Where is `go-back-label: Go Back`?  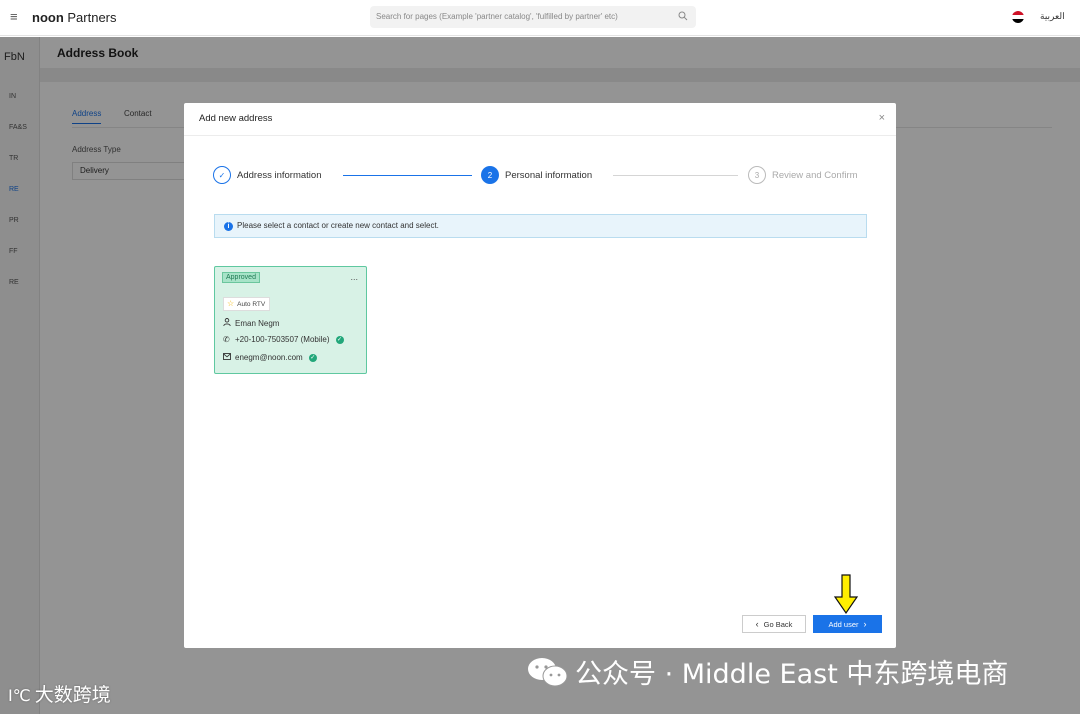
go-back-label: Go Back is located at coordinates (778, 624).